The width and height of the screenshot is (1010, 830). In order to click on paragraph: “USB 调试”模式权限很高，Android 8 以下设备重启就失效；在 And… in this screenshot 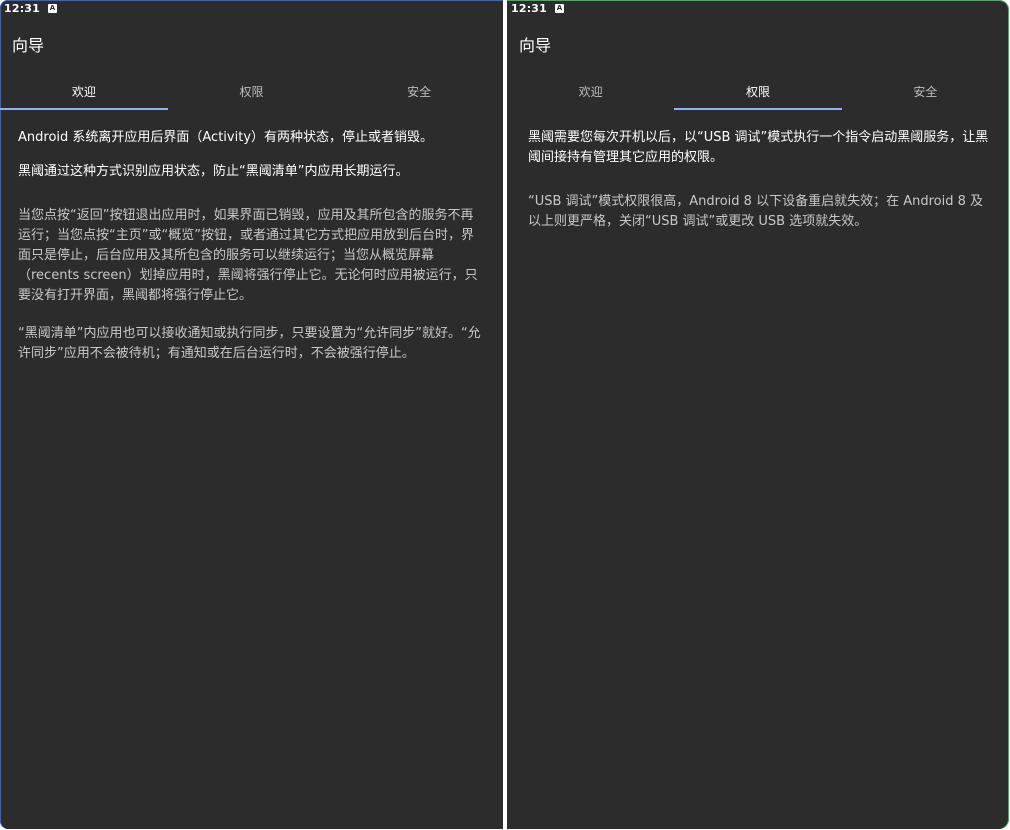, I will do `click(756, 211)`.